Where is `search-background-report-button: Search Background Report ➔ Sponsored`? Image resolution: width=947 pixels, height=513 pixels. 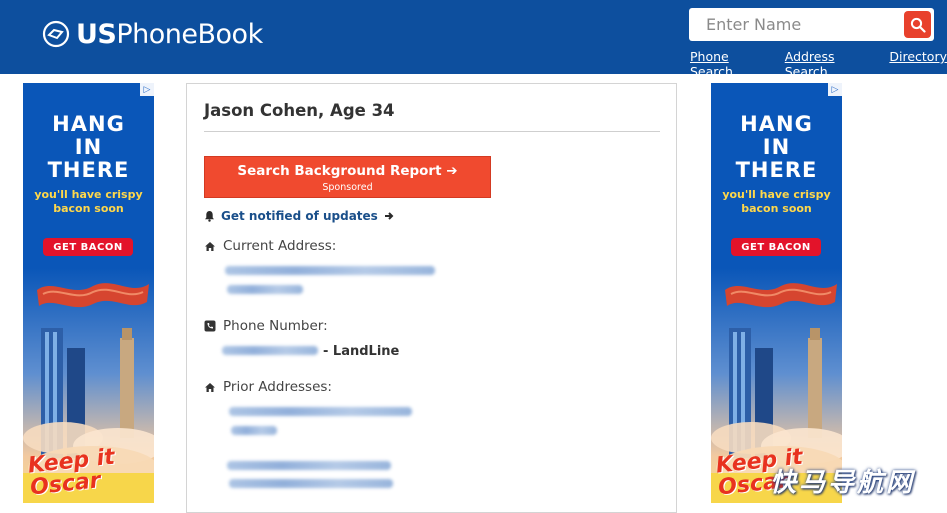
search-background-report-button: Search Background Report ➔ Sponsored is located at coordinates (347, 177).